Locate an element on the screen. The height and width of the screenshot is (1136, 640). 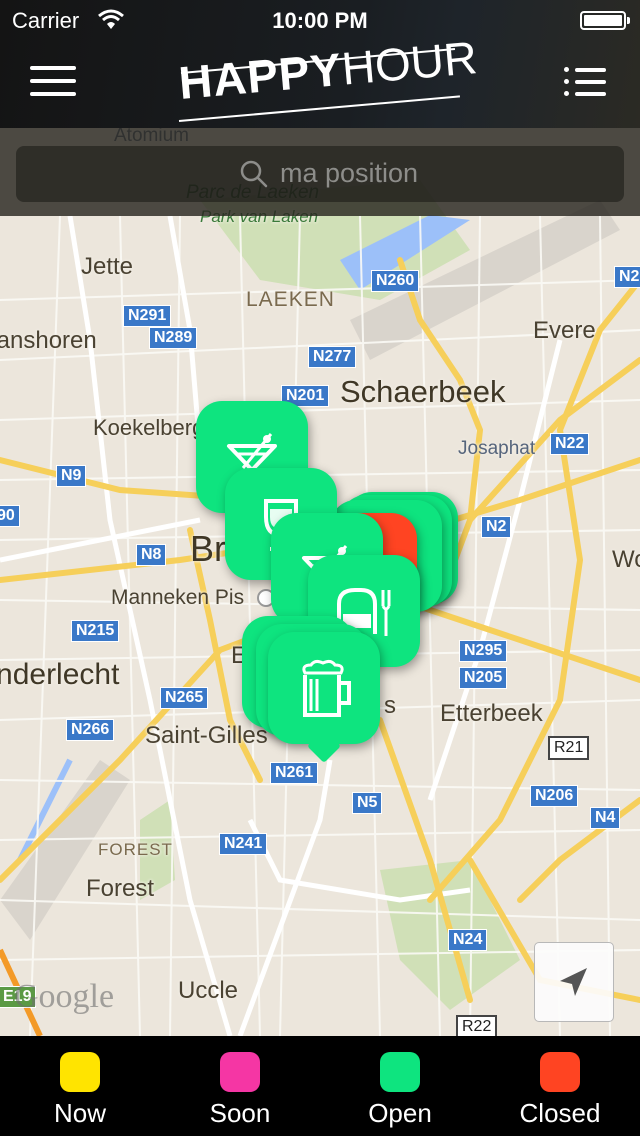
legend-item-soon: Soon is located at coordinates (240, 1086).